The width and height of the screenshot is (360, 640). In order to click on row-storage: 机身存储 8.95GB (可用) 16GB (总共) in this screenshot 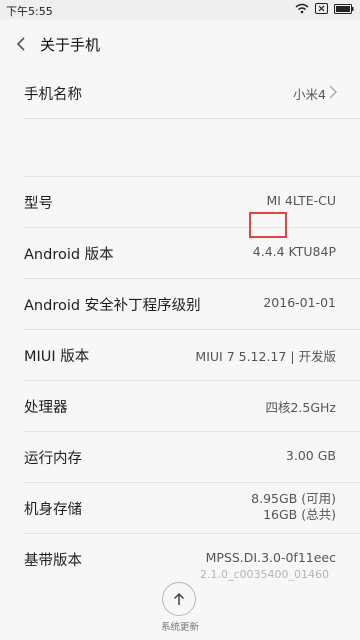, I will do `click(192, 508)`.